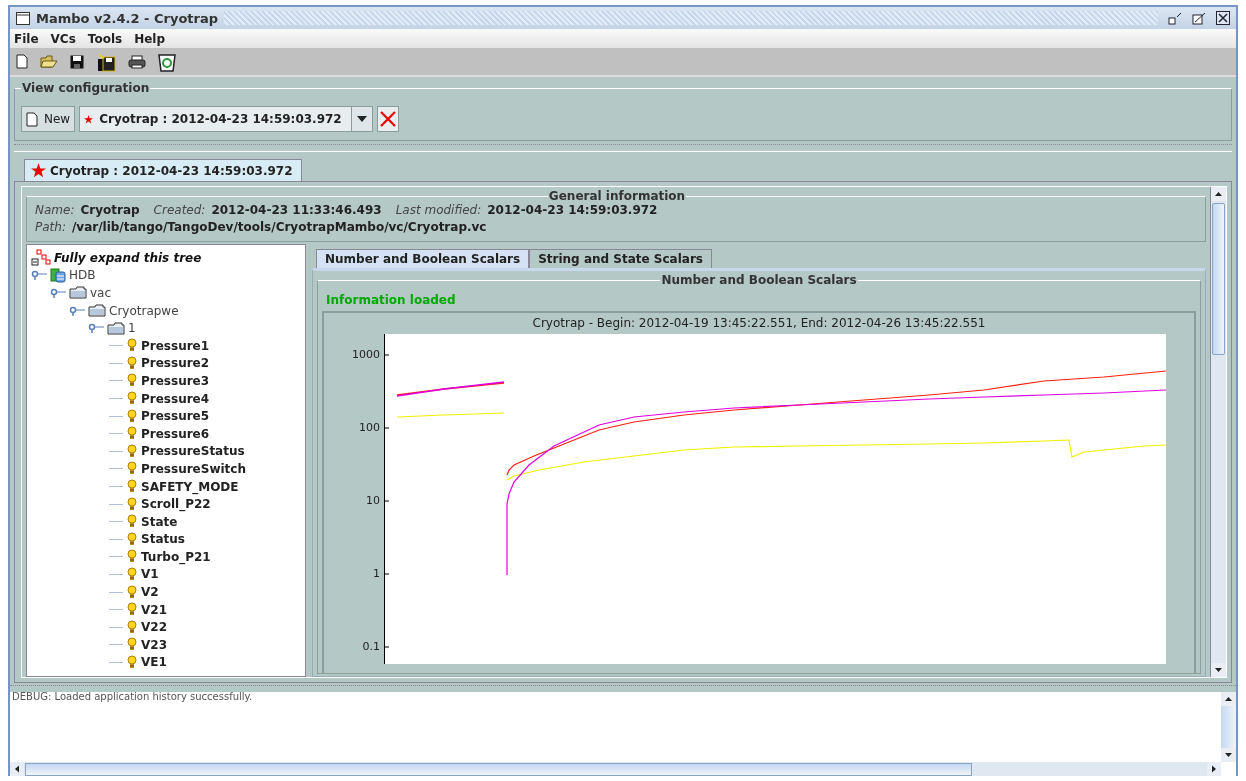 Image resolution: width=1246 pixels, height=781 pixels. What do you see at coordinates (127, 18) in the screenshot?
I see `window-title: Mambo v2.4.2 - Cryotrap` at bounding box center [127, 18].